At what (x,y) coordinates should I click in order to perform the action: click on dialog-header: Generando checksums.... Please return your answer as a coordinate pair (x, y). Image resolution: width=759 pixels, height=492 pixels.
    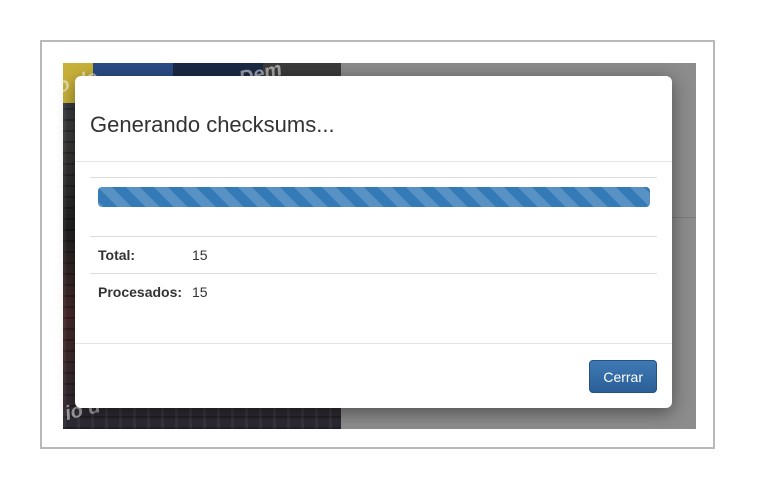
    Looking at the image, I should click on (373, 119).